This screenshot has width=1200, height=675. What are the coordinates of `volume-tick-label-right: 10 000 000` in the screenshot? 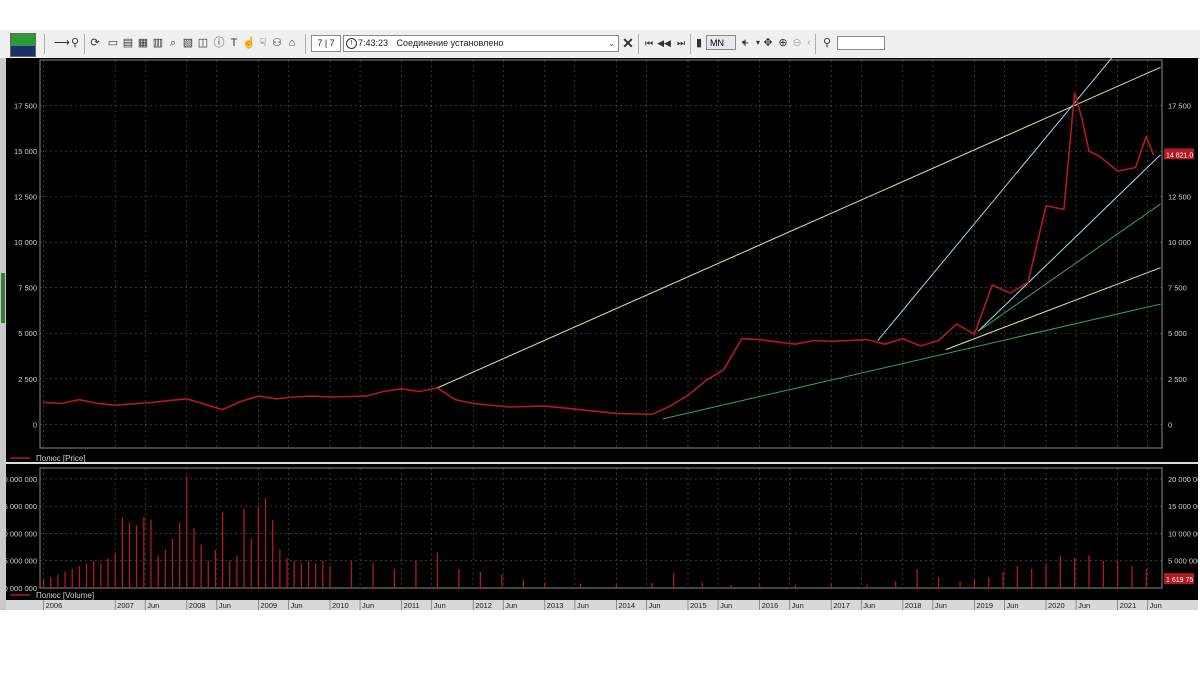 It's located at (1183, 533).